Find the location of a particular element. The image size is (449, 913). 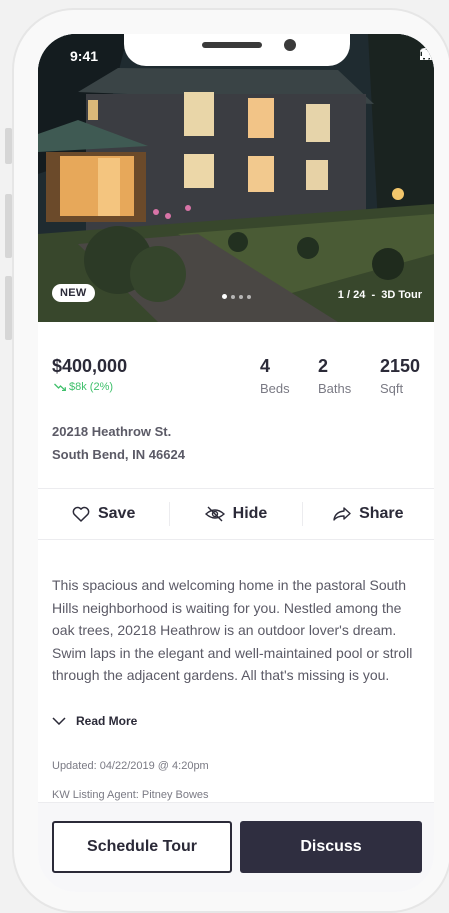

baths-stat: 2 Baths is located at coordinates (334, 376).